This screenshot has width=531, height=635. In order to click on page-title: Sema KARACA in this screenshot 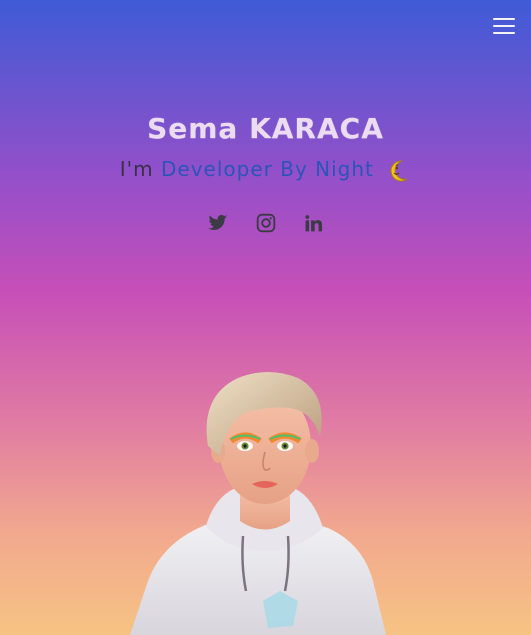, I will do `click(265, 128)`.